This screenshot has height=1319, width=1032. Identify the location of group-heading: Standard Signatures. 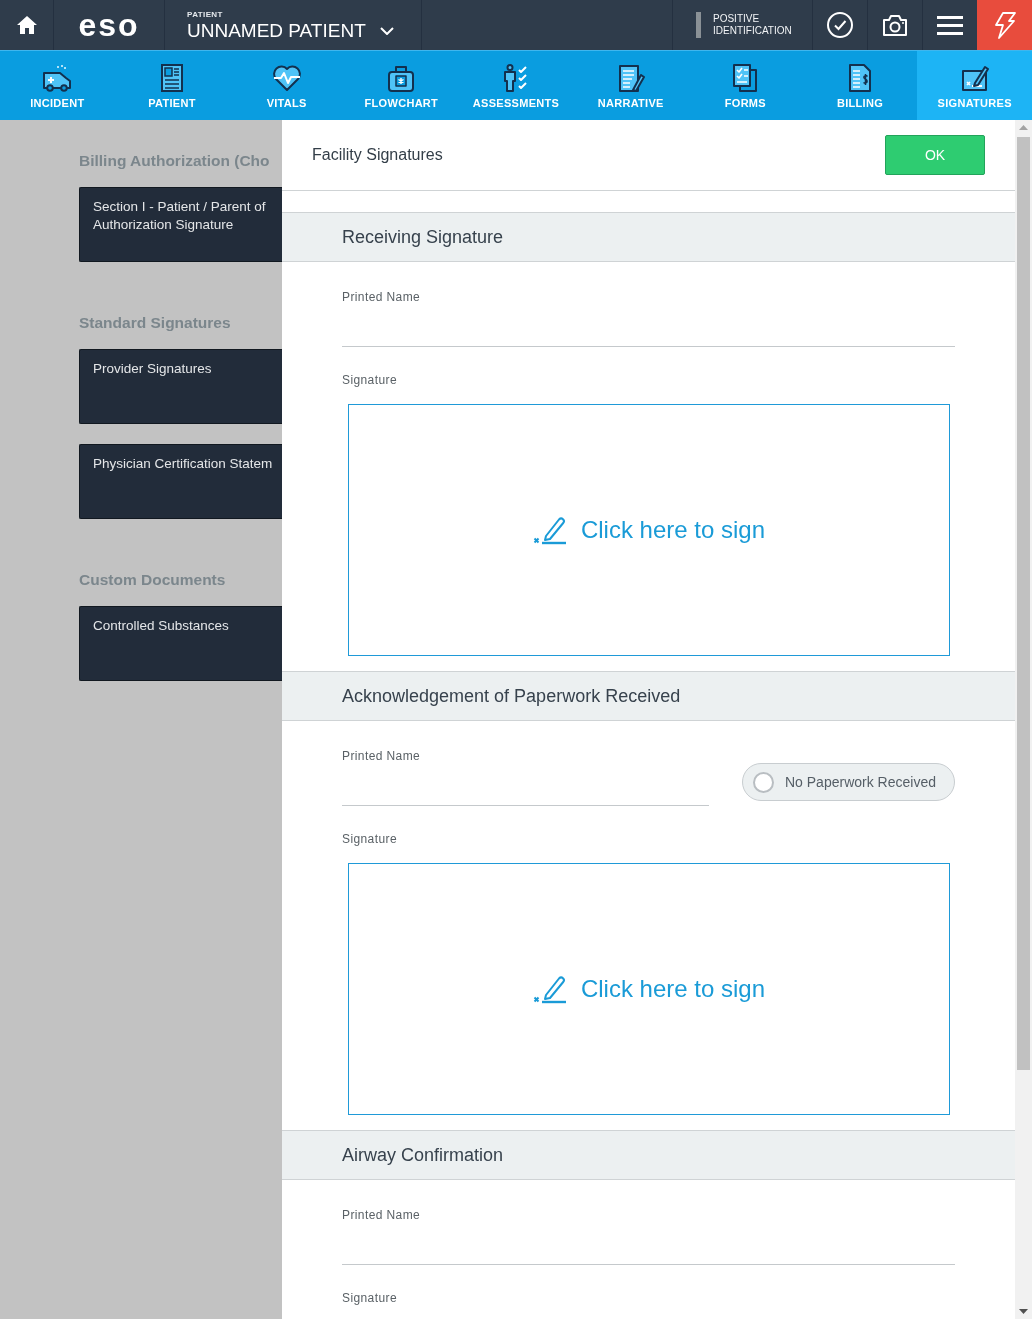
(155, 323).